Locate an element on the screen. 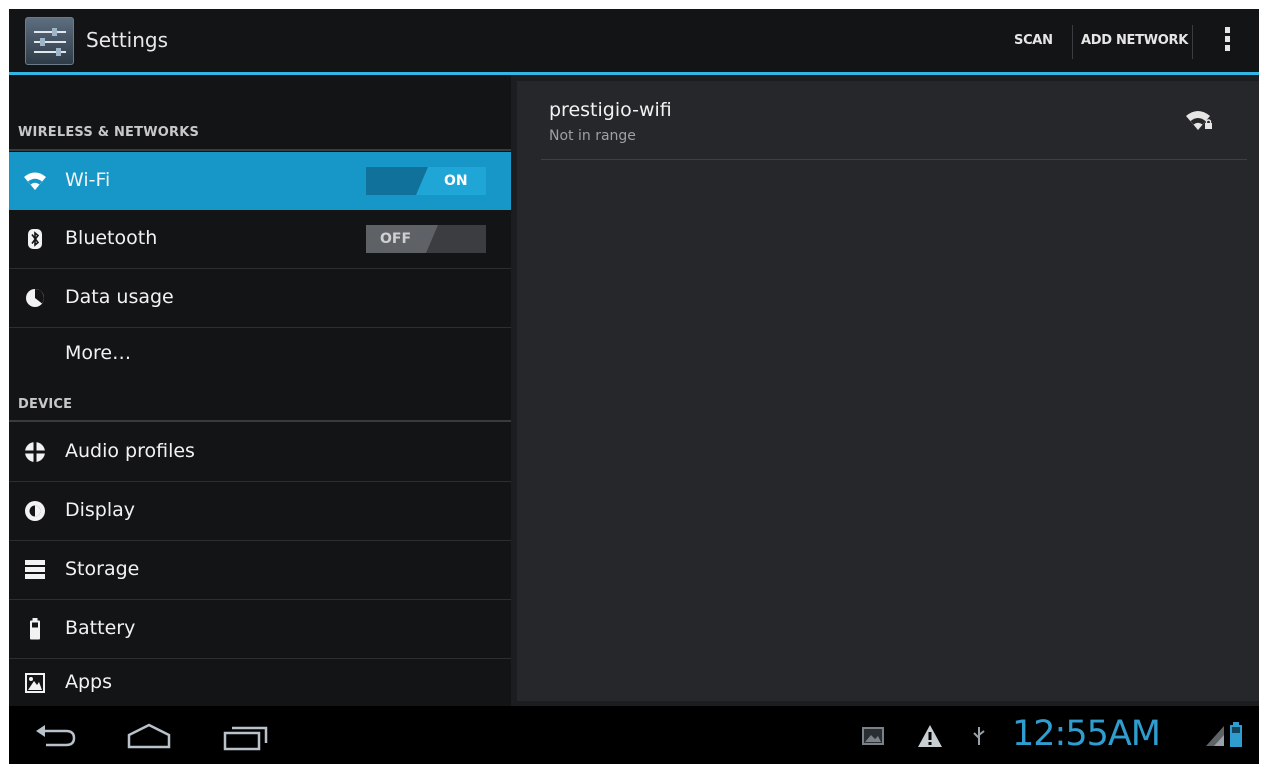  wifi-icon is located at coordinates (35, 181).